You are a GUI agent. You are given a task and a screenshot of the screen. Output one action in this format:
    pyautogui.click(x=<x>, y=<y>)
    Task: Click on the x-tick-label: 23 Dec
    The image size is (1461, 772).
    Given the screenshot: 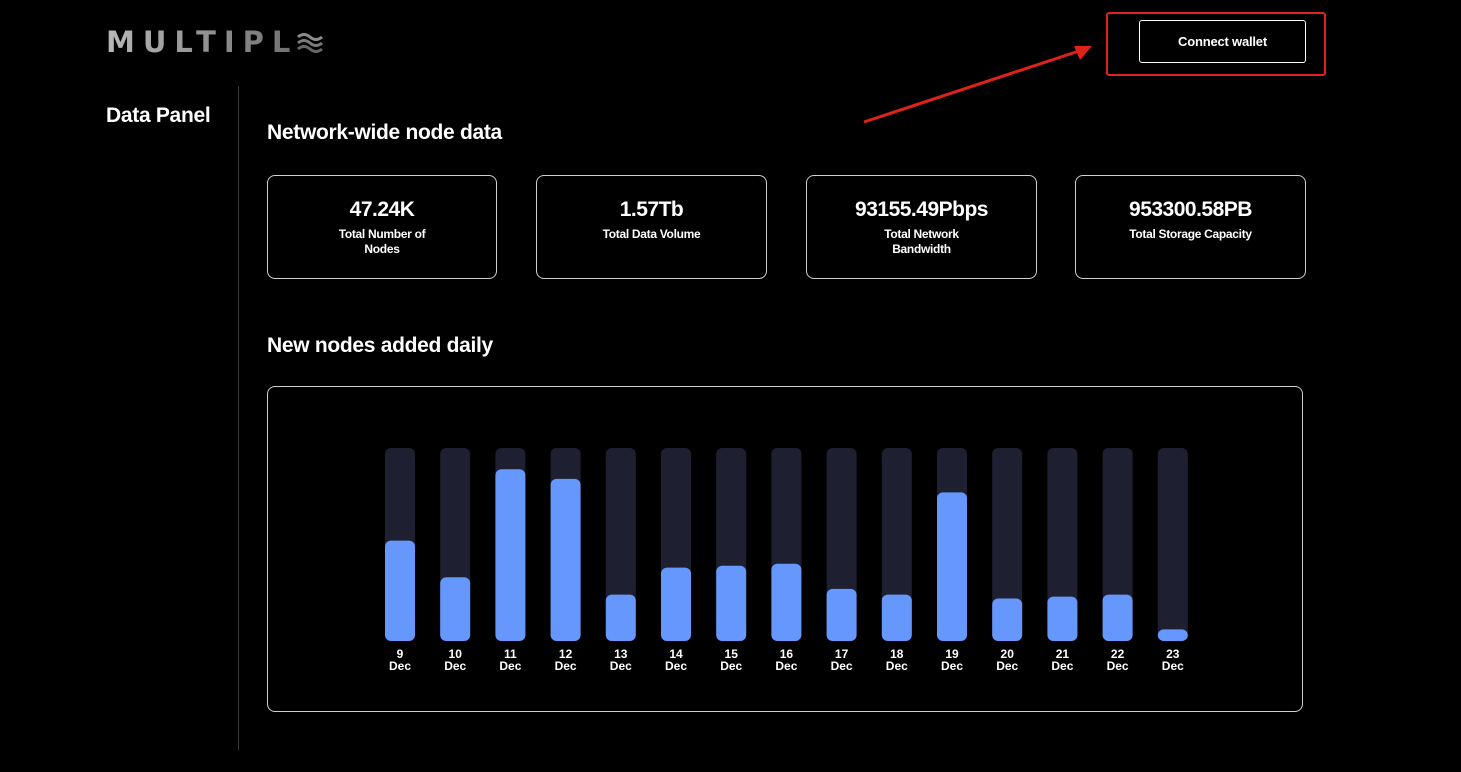 What is the action you would take?
    pyautogui.click(x=1173, y=660)
    